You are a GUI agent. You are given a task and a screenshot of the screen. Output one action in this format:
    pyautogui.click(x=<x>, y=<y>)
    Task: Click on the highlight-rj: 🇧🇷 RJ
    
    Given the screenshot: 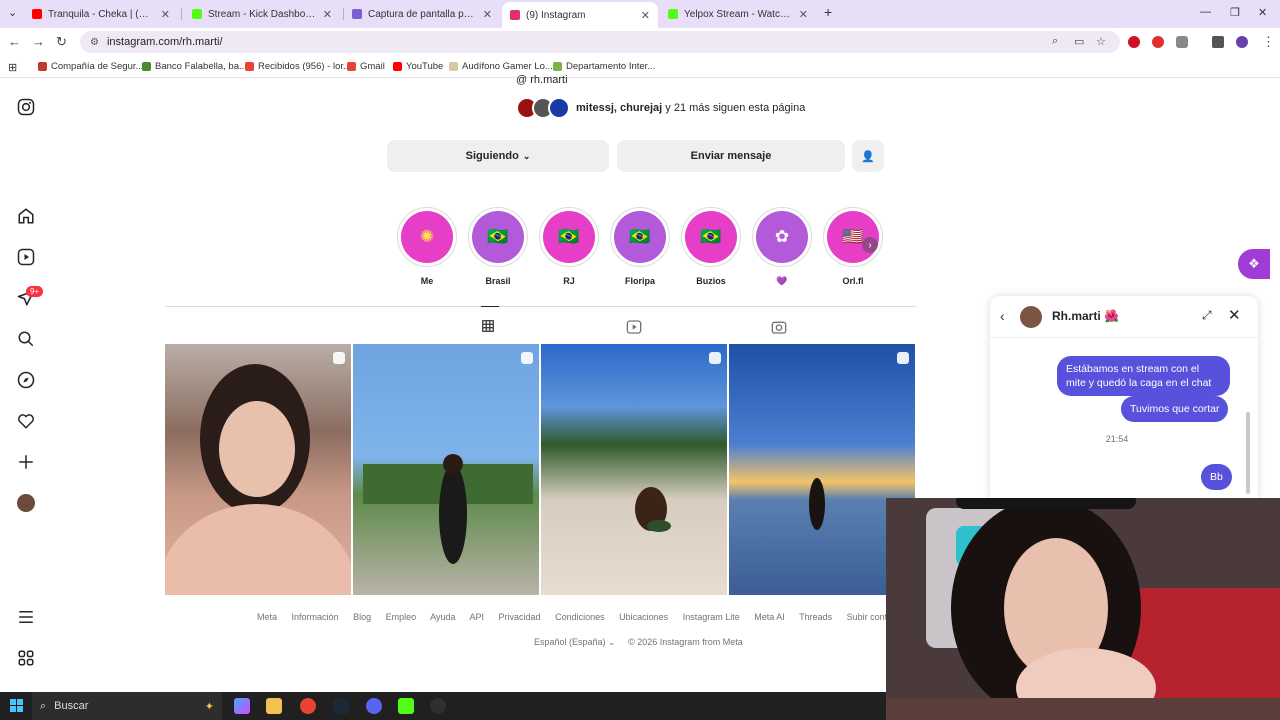 What is the action you would take?
    pyautogui.click(x=569, y=246)
    